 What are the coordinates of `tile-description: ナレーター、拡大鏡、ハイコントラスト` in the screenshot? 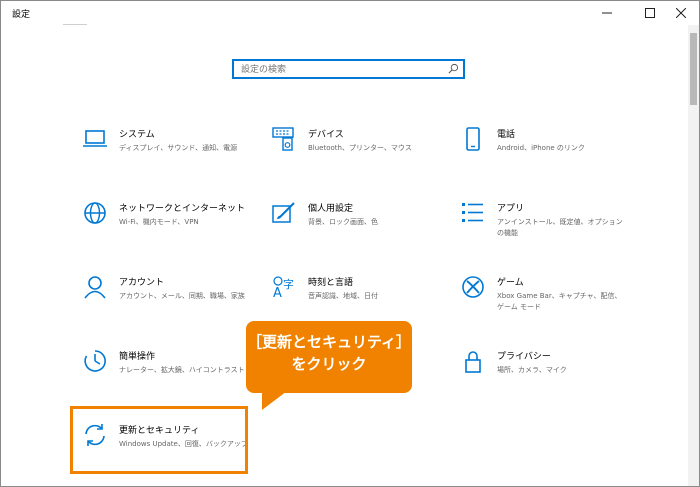 It's located at (182, 370).